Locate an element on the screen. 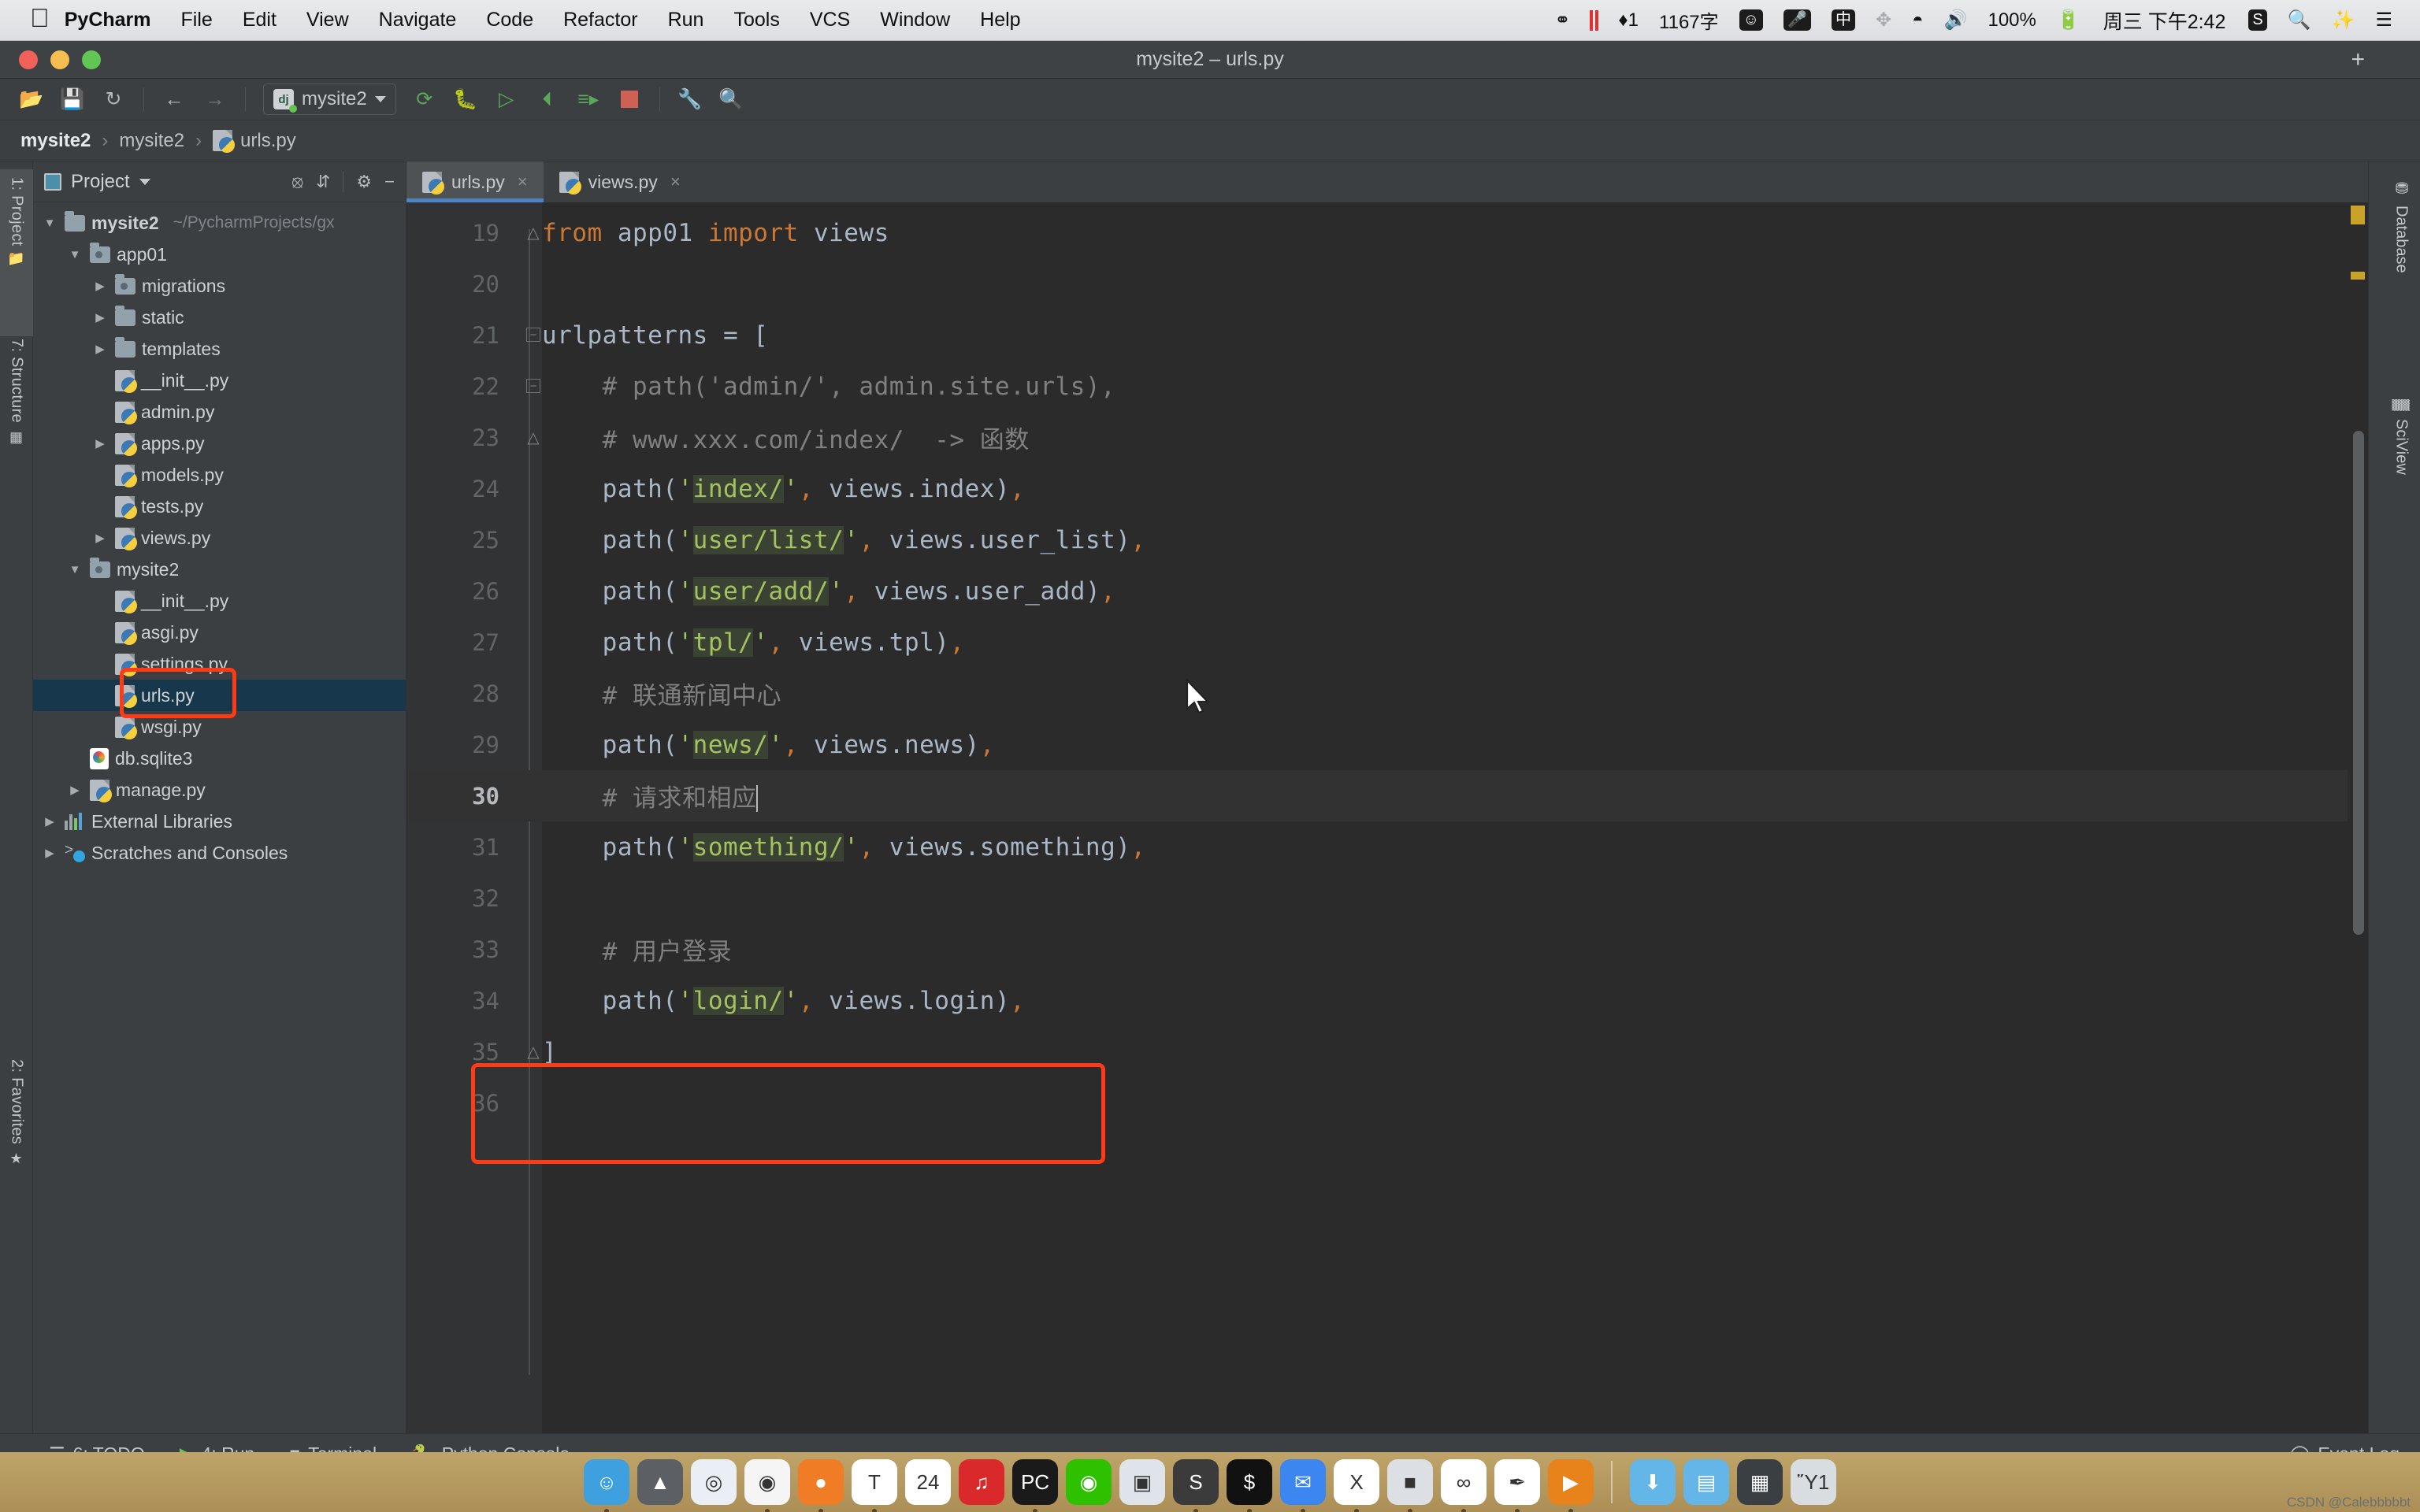 The image size is (2420, 1512). safari-icon: ◎ is located at coordinates (714, 1482).